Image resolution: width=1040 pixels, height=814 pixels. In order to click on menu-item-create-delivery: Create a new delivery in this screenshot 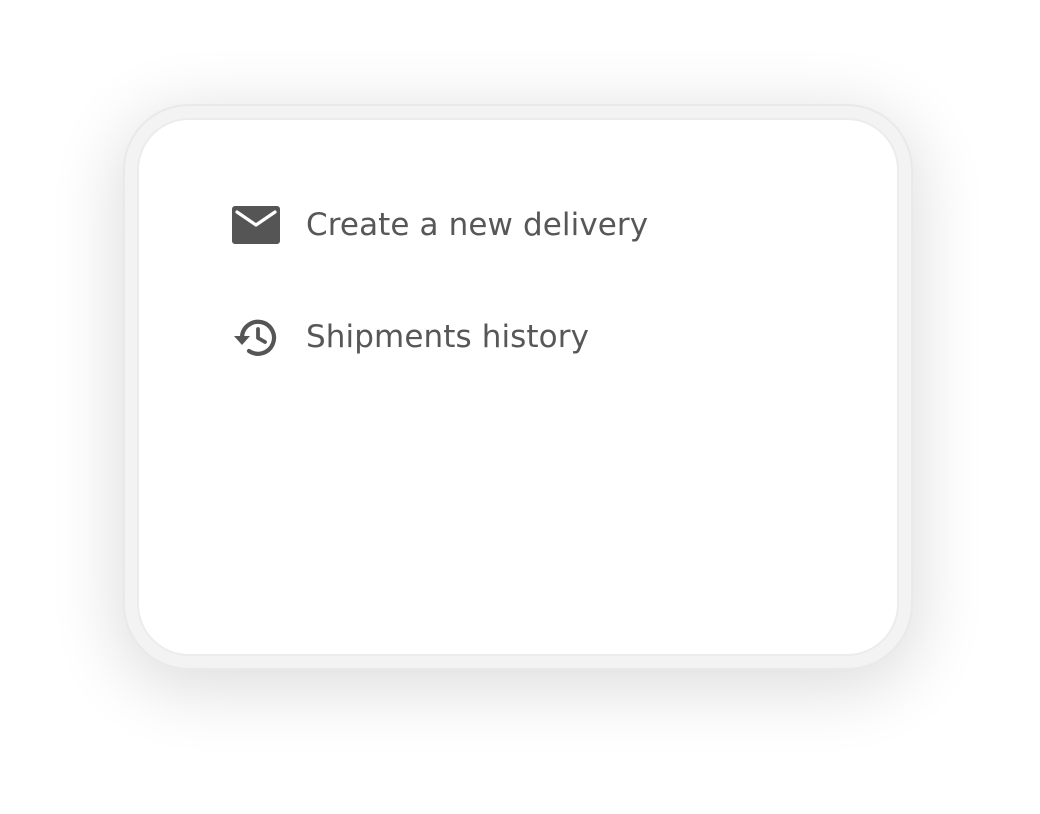, I will do `click(439, 225)`.